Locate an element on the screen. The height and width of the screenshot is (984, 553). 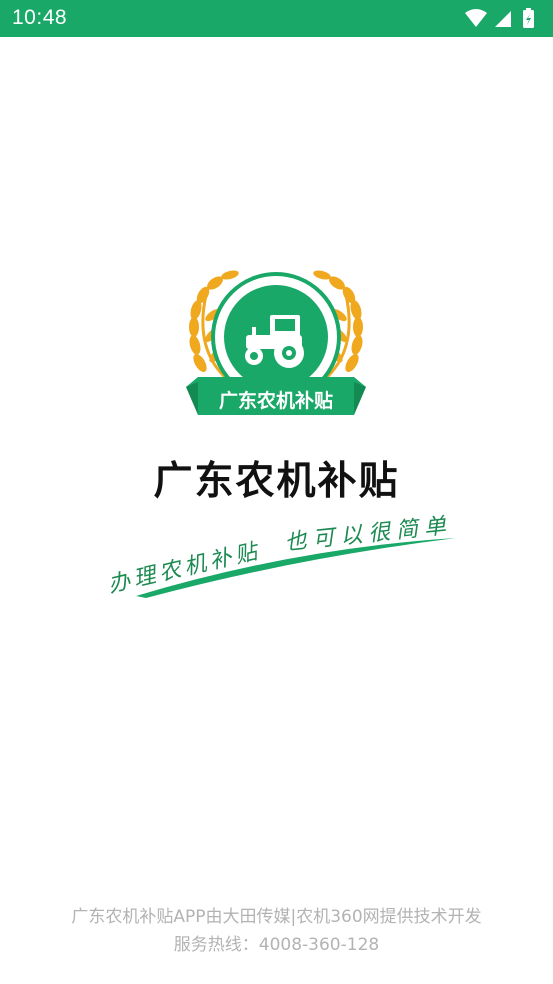
footer-hotline: 服务热线：4008-360-128 is located at coordinates (276, 945).